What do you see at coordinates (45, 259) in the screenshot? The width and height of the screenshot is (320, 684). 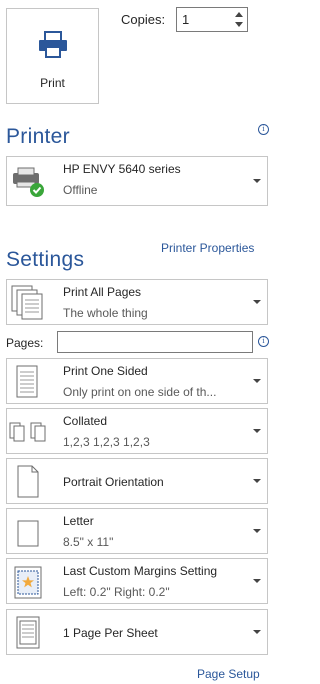 I see `settings-section-title: Settings` at bounding box center [45, 259].